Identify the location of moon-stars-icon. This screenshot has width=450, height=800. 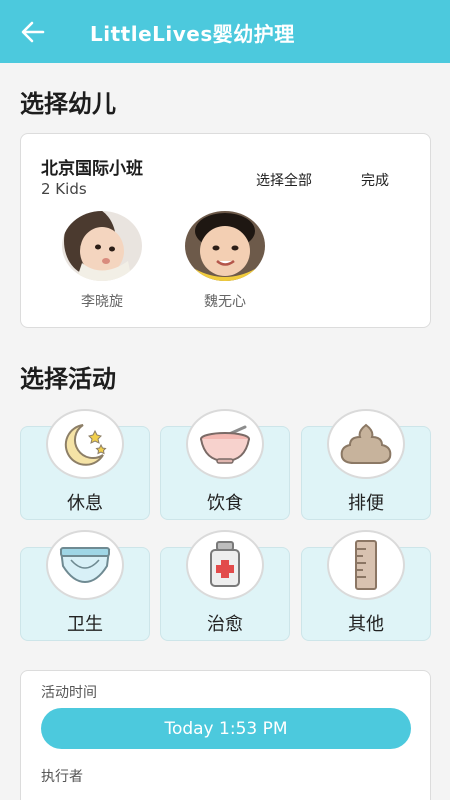
(85, 444).